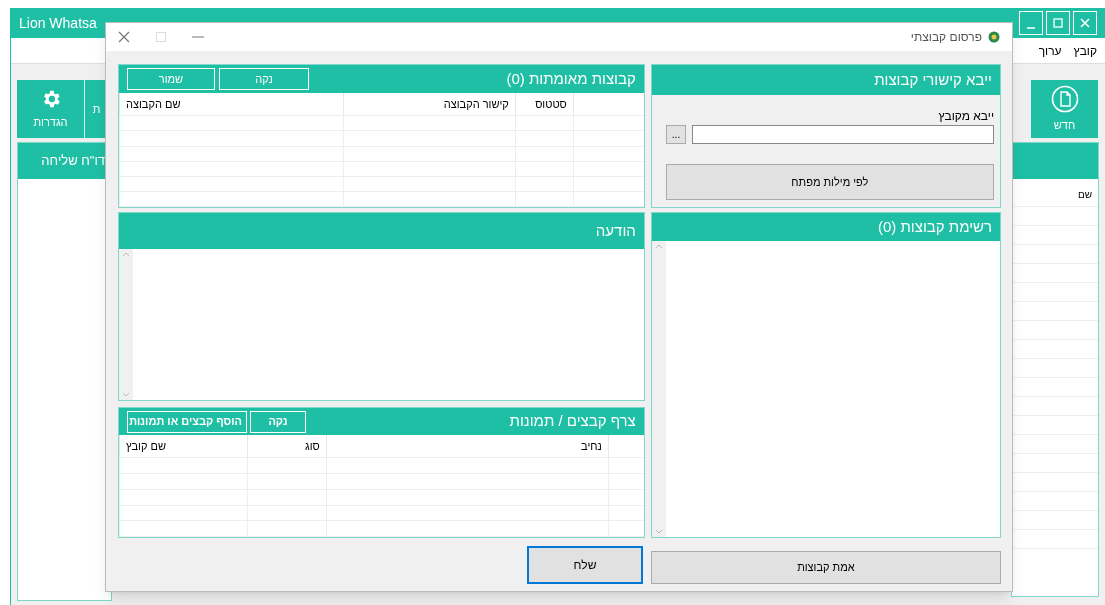  Describe the element at coordinates (428, 104) in the screenshot. I see `column-header: קישור הקבוצה` at that location.